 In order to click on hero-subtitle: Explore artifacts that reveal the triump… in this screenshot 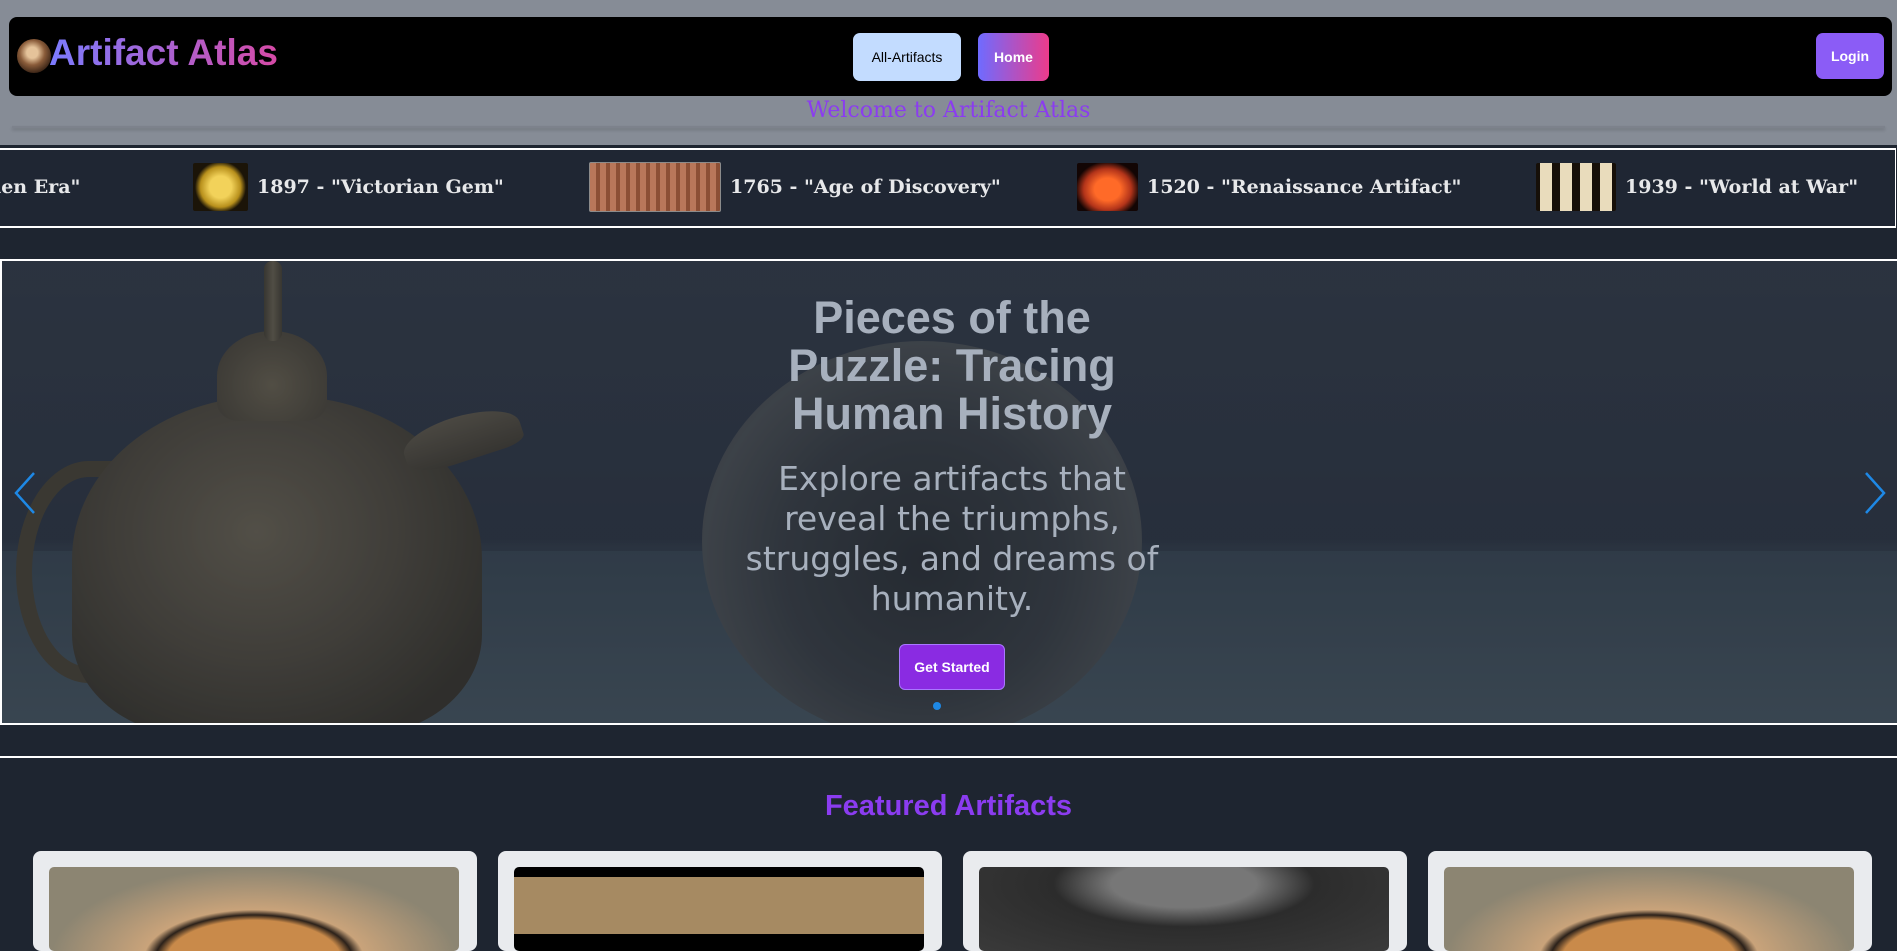, I will do `click(952, 538)`.